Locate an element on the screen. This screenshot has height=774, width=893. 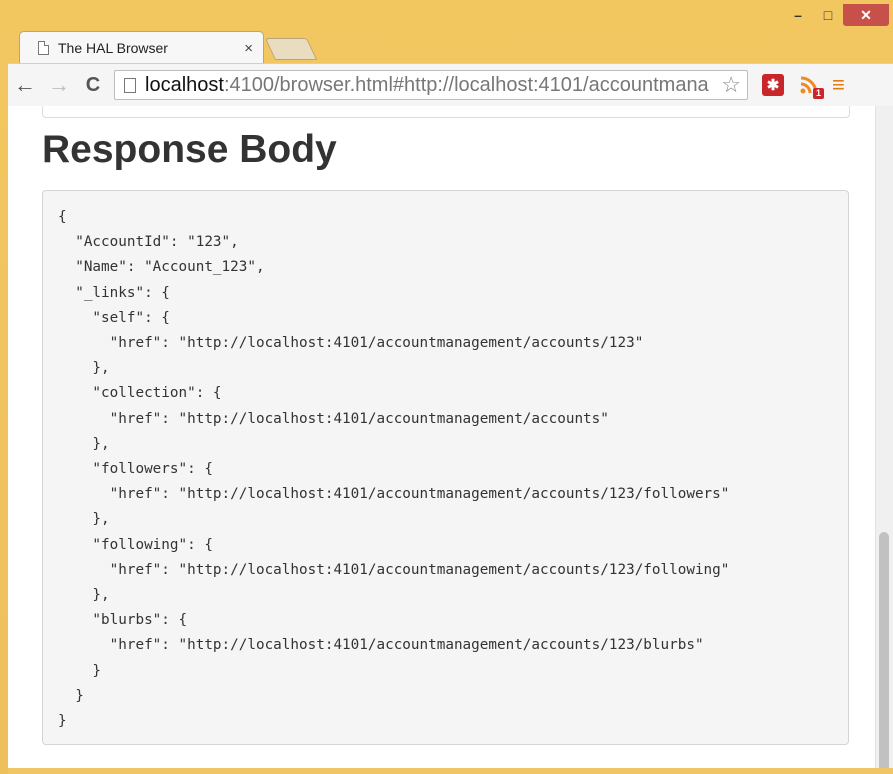
minimize-button: – is located at coordinates (798, 15).